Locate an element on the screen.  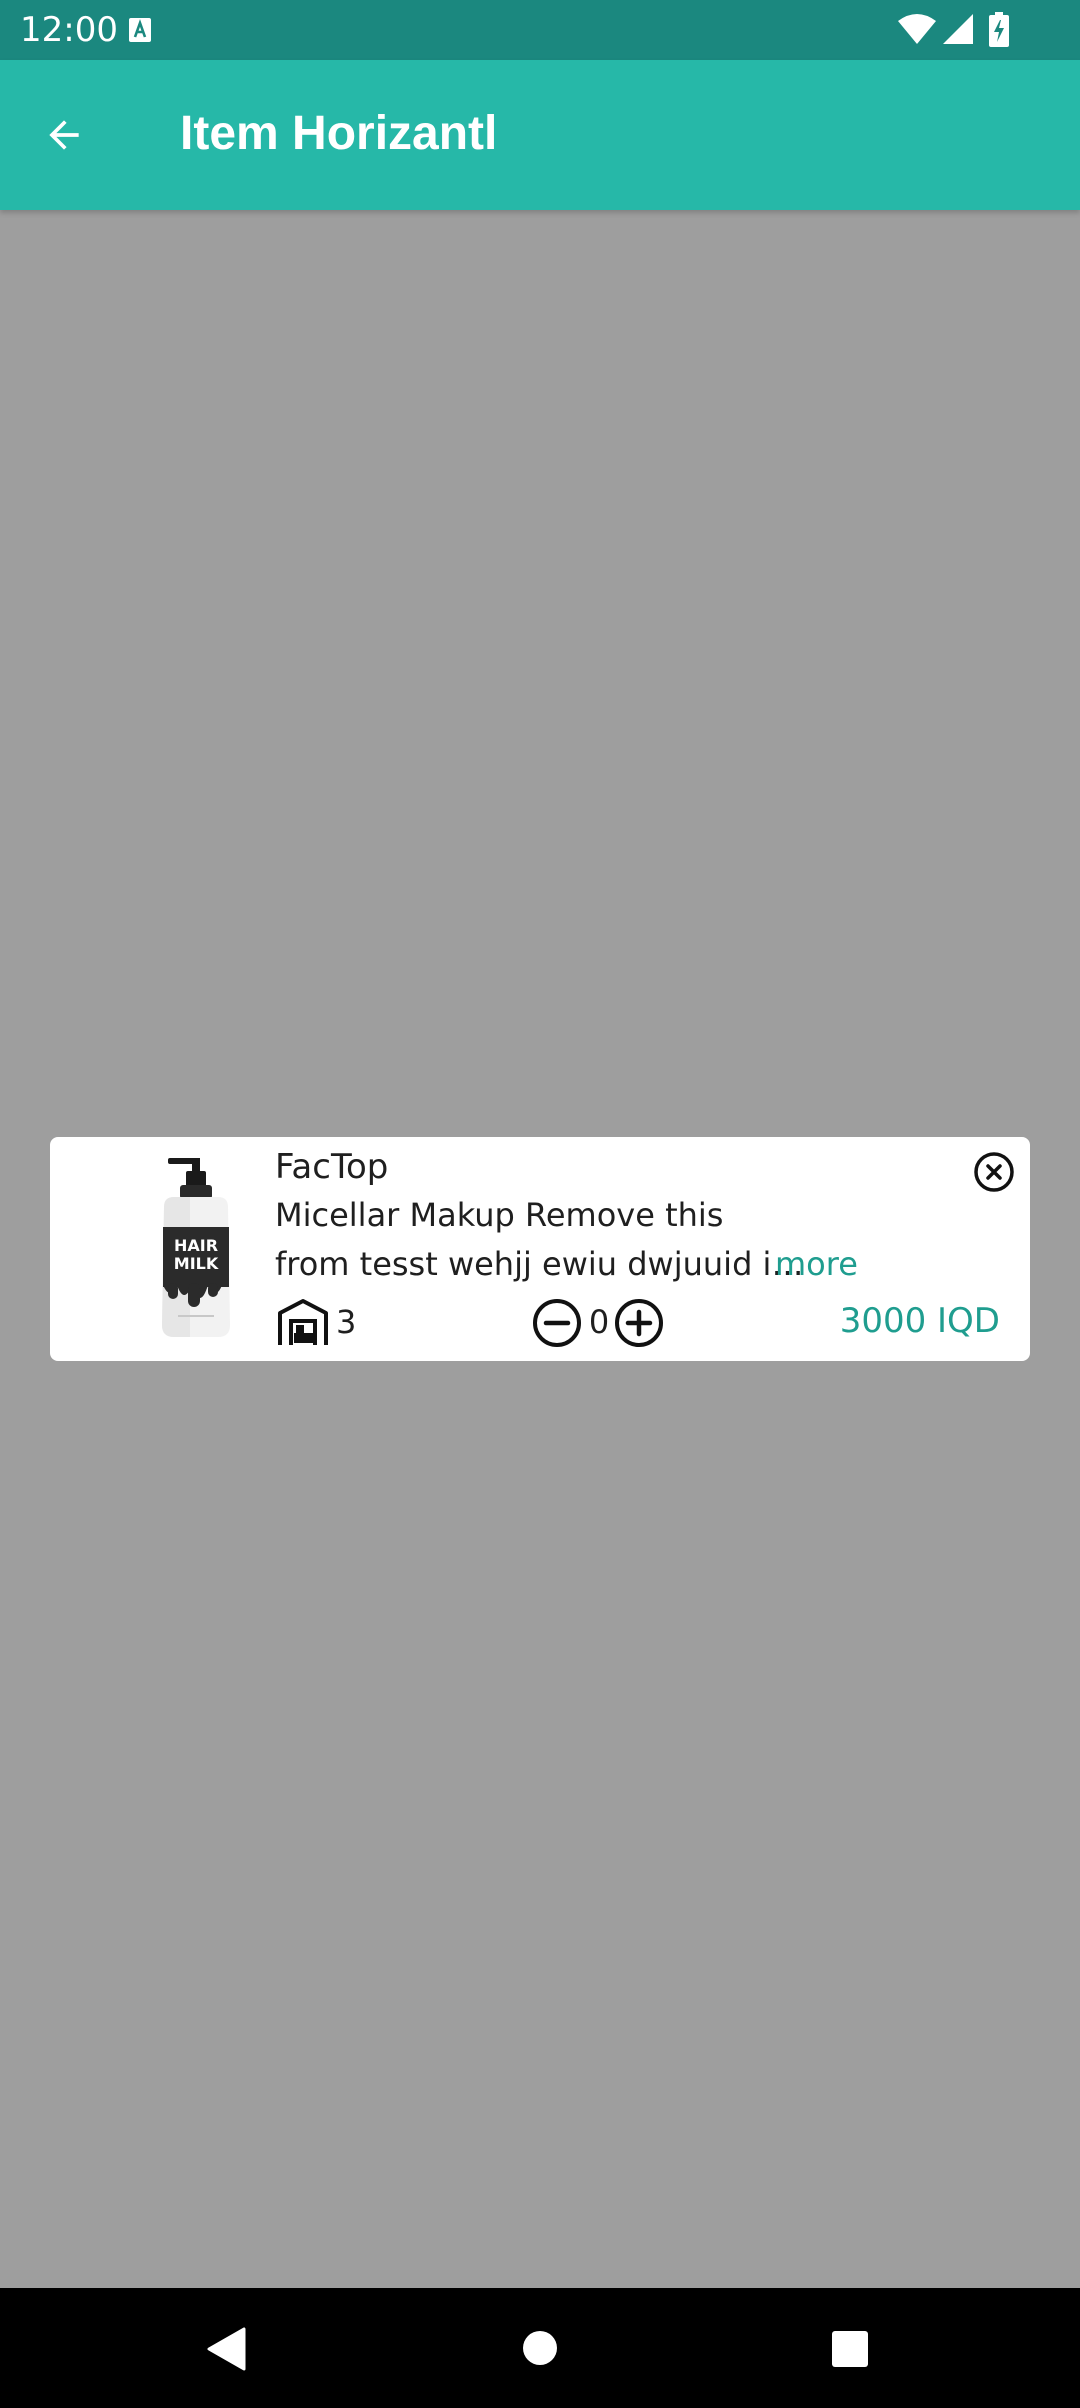
app-bar: Item Horizantl is located at coordinates (540, 135).